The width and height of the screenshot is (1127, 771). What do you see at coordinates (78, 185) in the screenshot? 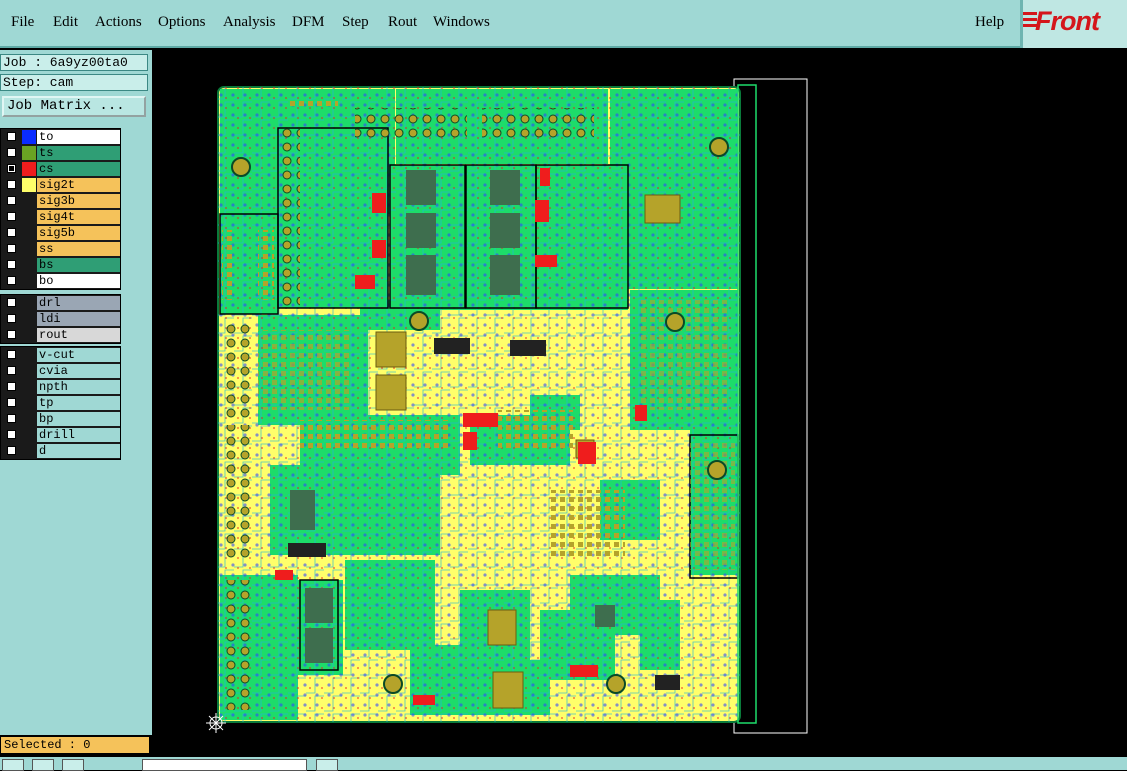
I see `layer-name: sig2t` at bounding box center [78, 185].